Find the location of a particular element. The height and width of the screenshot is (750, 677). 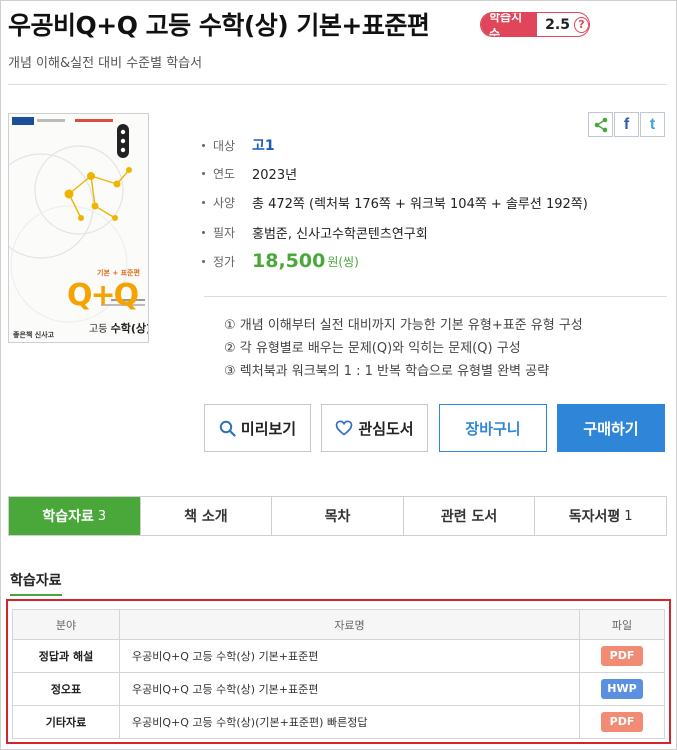

cart-button: 장바구니 is located at coordinates (493, 428).